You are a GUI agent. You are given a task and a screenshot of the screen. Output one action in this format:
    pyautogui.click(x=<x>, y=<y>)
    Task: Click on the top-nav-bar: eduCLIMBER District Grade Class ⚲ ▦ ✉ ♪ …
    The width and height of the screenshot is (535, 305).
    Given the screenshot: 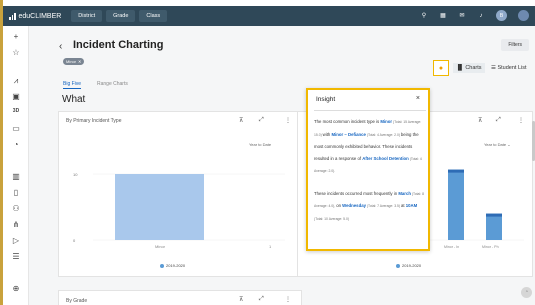 What is the action you would take?
    pyautogui.click(x=269, y=16)
    